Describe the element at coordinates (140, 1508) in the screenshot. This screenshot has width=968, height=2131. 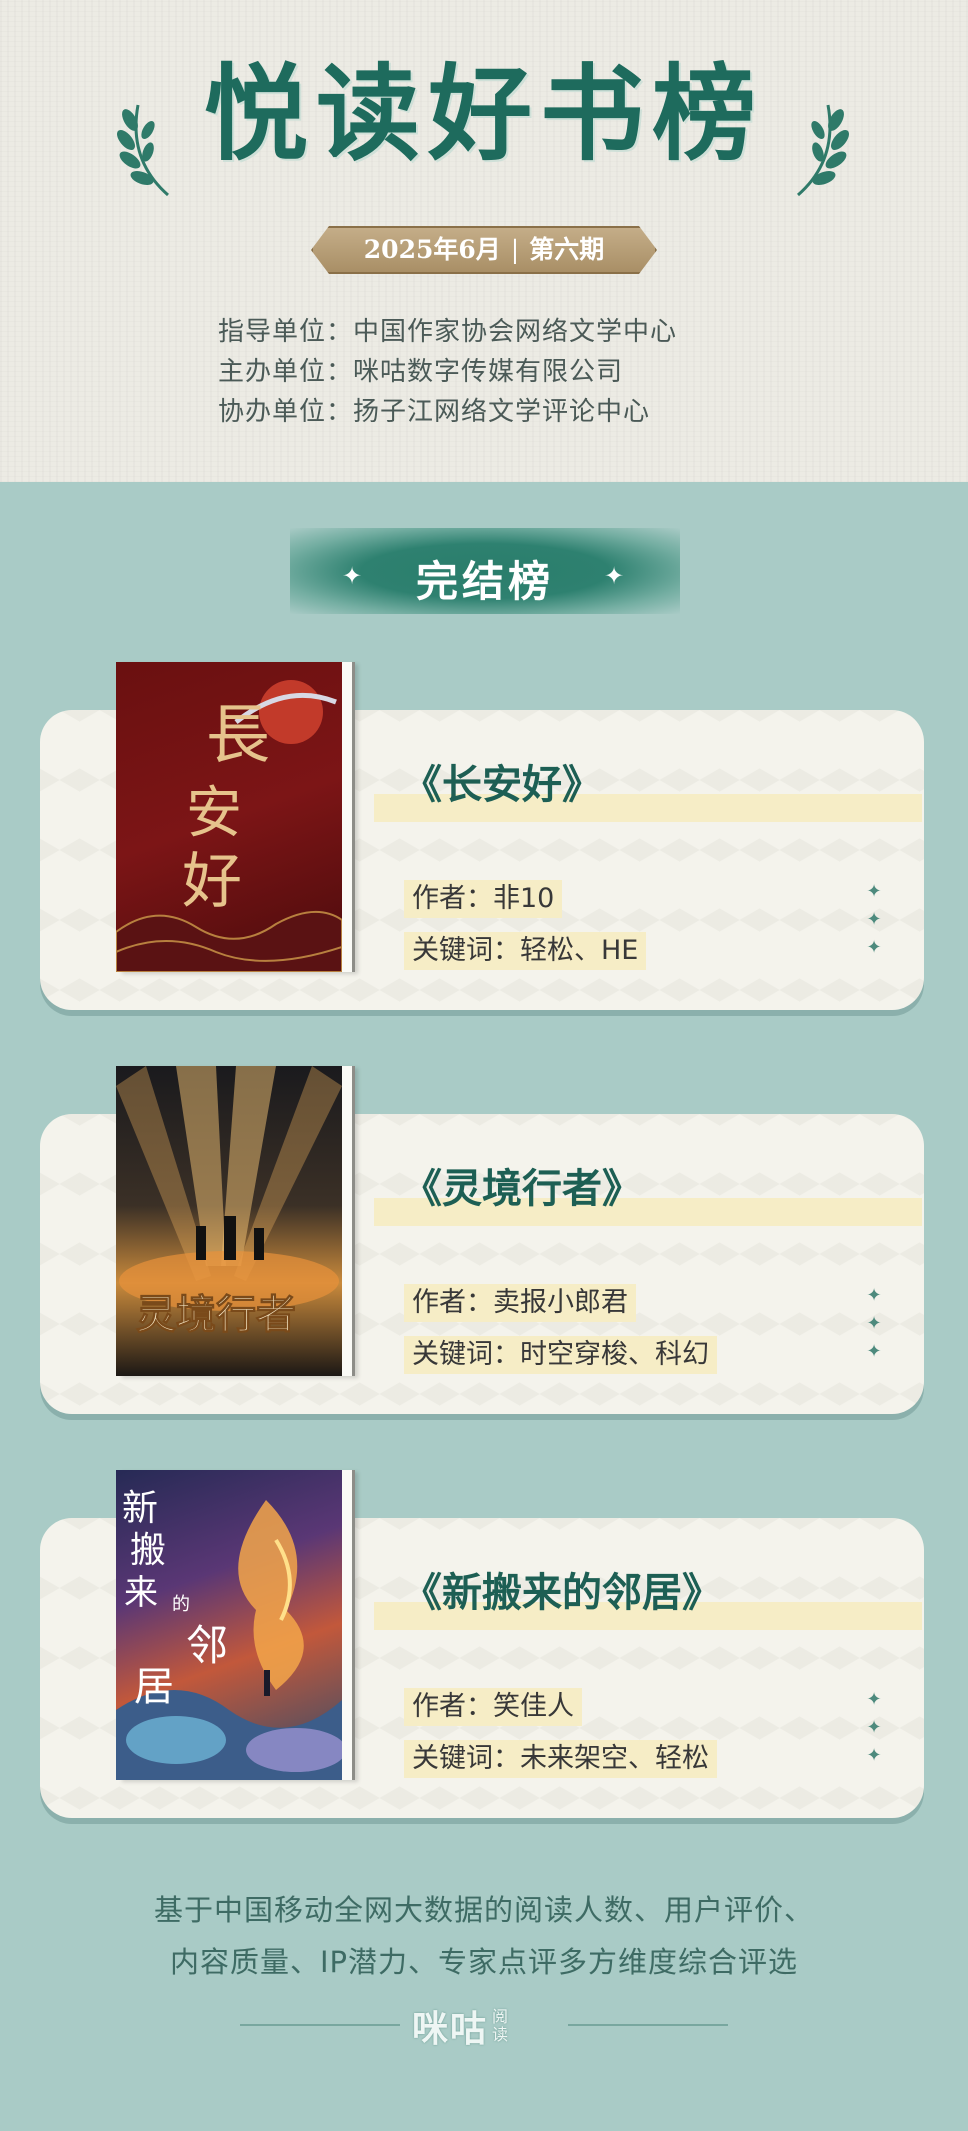
I see `cover-title: 新` at that location.